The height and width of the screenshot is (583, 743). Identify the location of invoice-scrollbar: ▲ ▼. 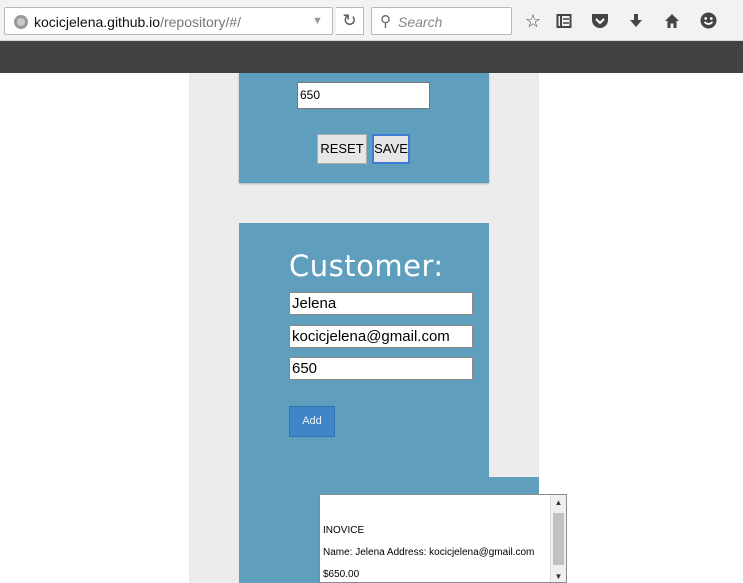
(558, 538).